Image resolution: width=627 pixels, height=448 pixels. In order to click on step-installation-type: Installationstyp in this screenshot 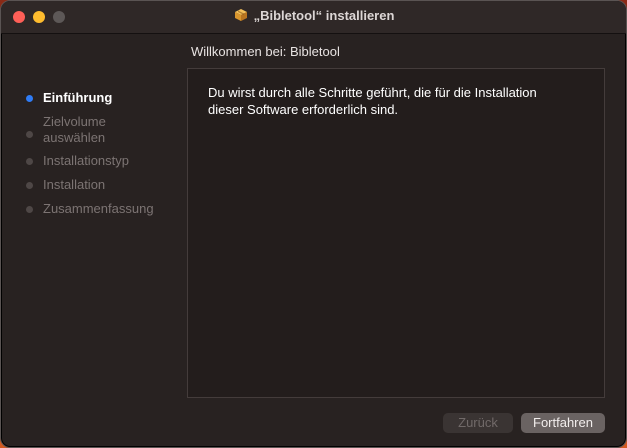, I will do `click(101, 161)`.